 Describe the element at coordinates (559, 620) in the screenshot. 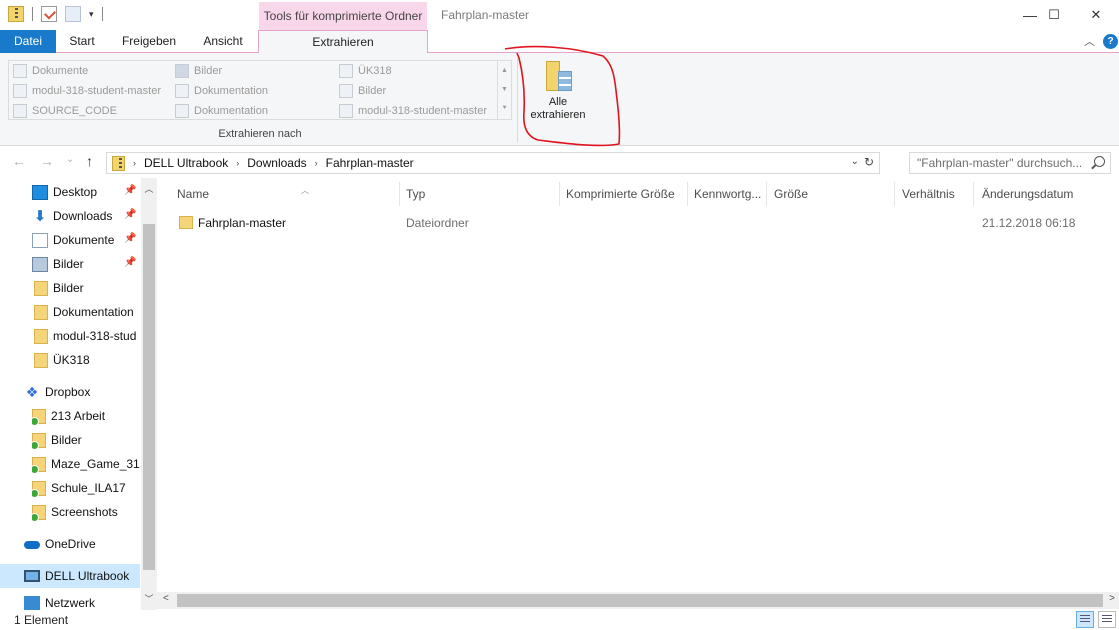

I see `status-bar: 1 Element` at that location.